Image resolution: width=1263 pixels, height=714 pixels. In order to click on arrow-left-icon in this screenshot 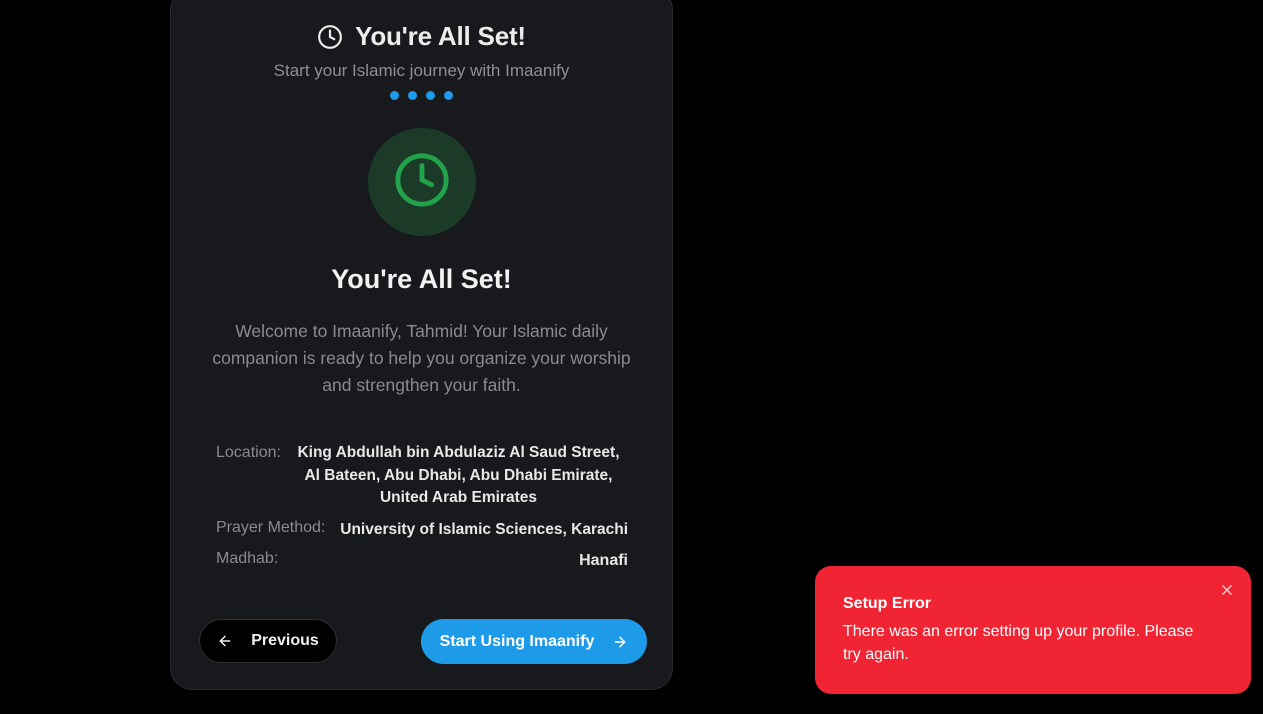, I will do `click(225, 641)`.